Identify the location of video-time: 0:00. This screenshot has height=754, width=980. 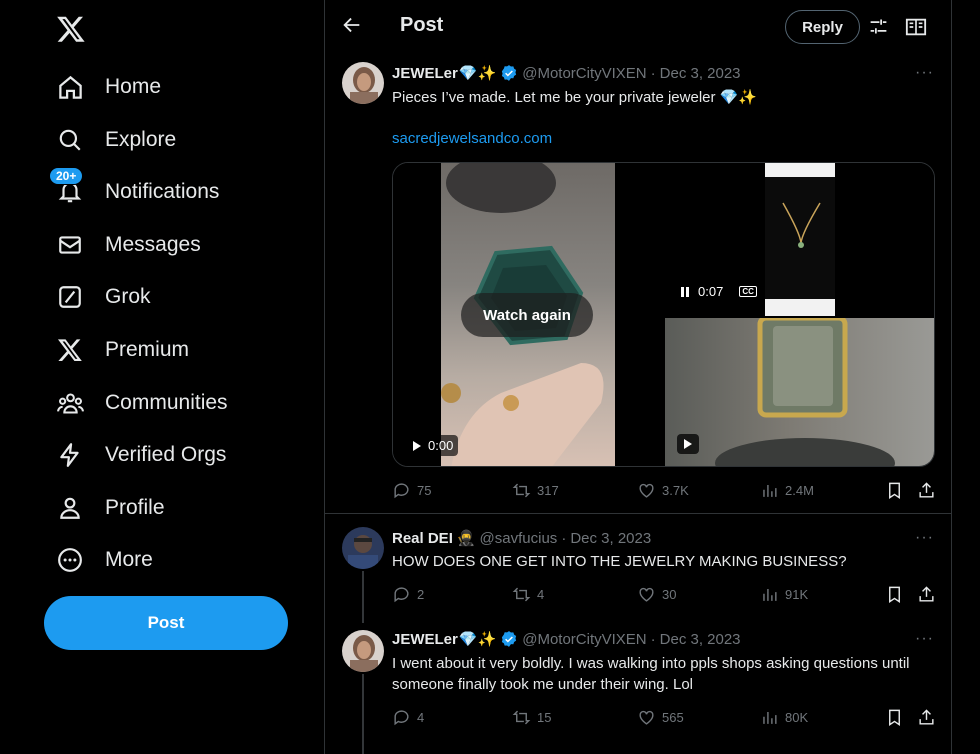
(441, 445).